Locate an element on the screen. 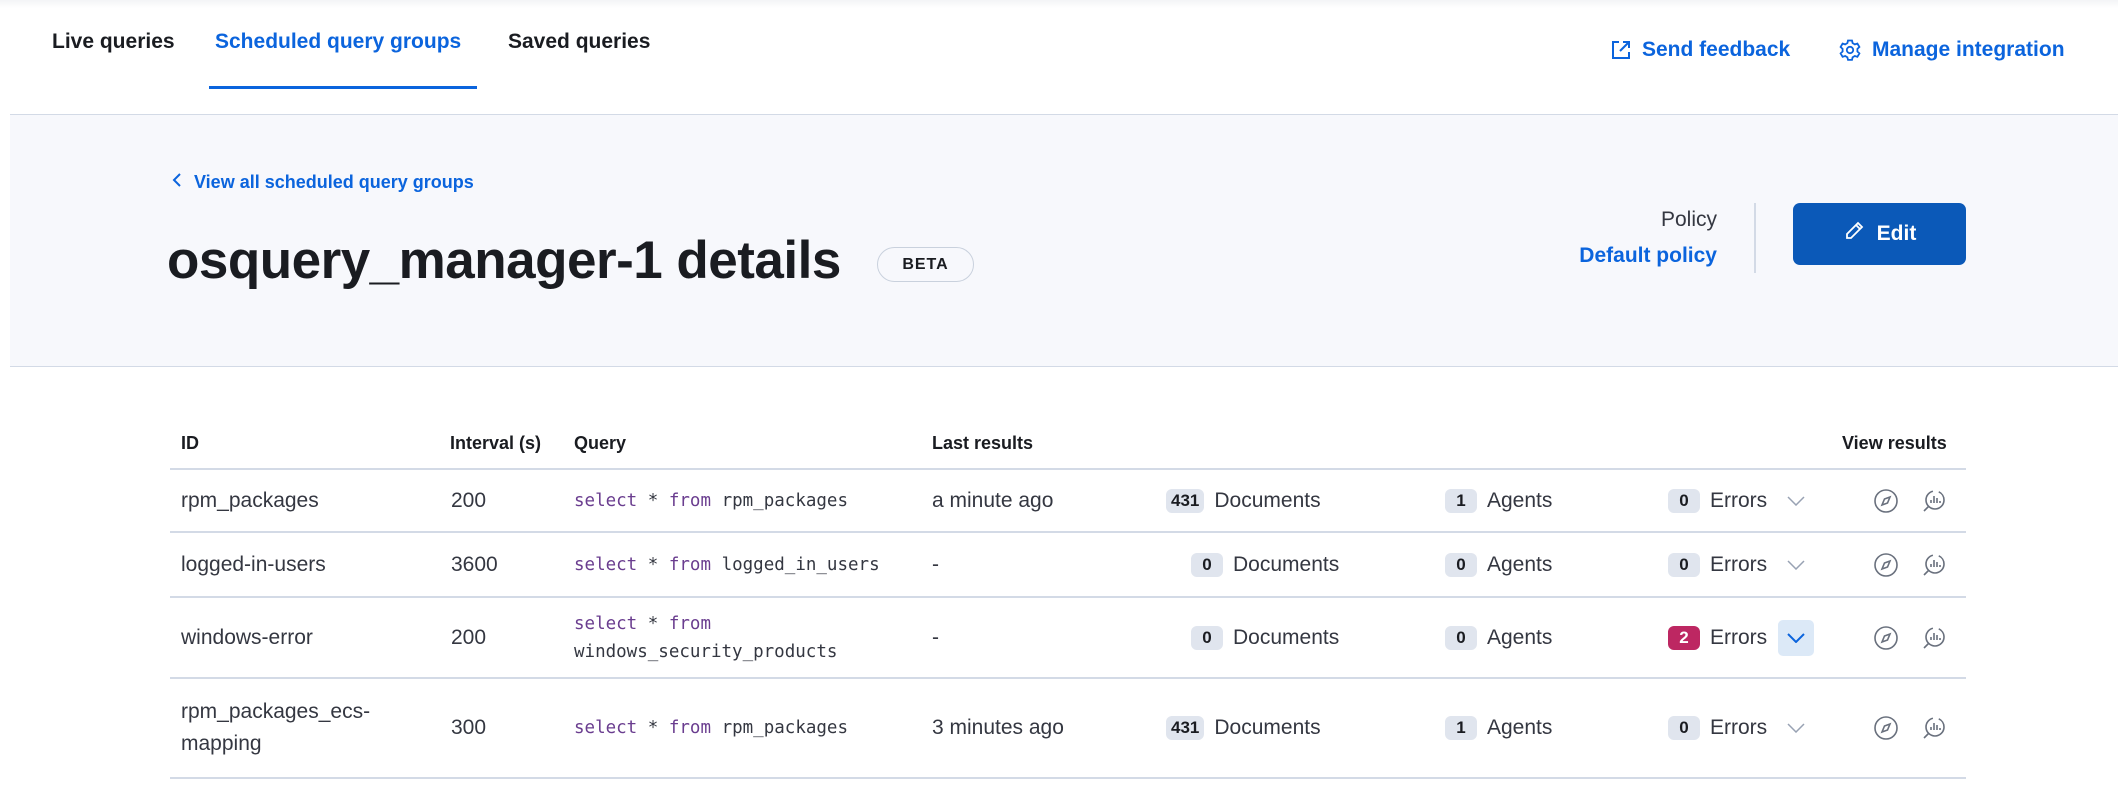 This screenshot has width=2118, height=806. row-id: logged-in-users is located at coordinates (253, 564).